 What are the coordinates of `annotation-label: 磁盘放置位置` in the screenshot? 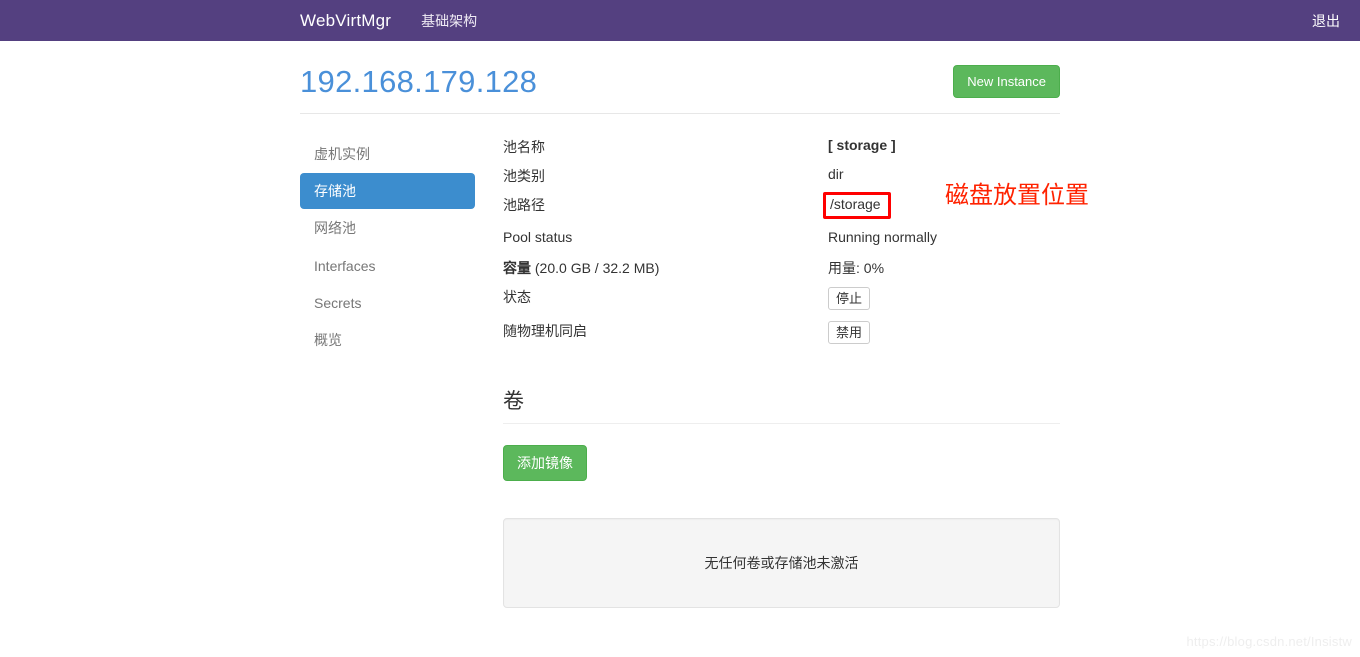 It's located at (1017, 196).